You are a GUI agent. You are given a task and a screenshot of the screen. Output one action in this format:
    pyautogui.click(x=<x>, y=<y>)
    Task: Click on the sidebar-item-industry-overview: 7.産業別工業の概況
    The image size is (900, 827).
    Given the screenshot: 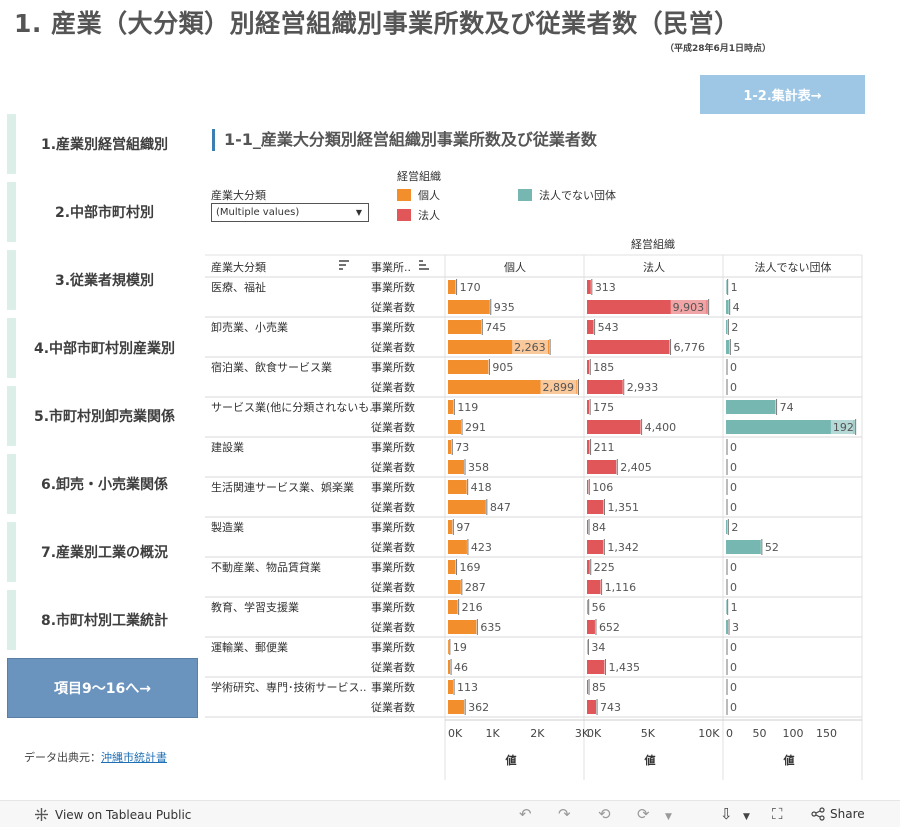 What is the action you would take?
    pyautogui.click(x=102, y=552)
    